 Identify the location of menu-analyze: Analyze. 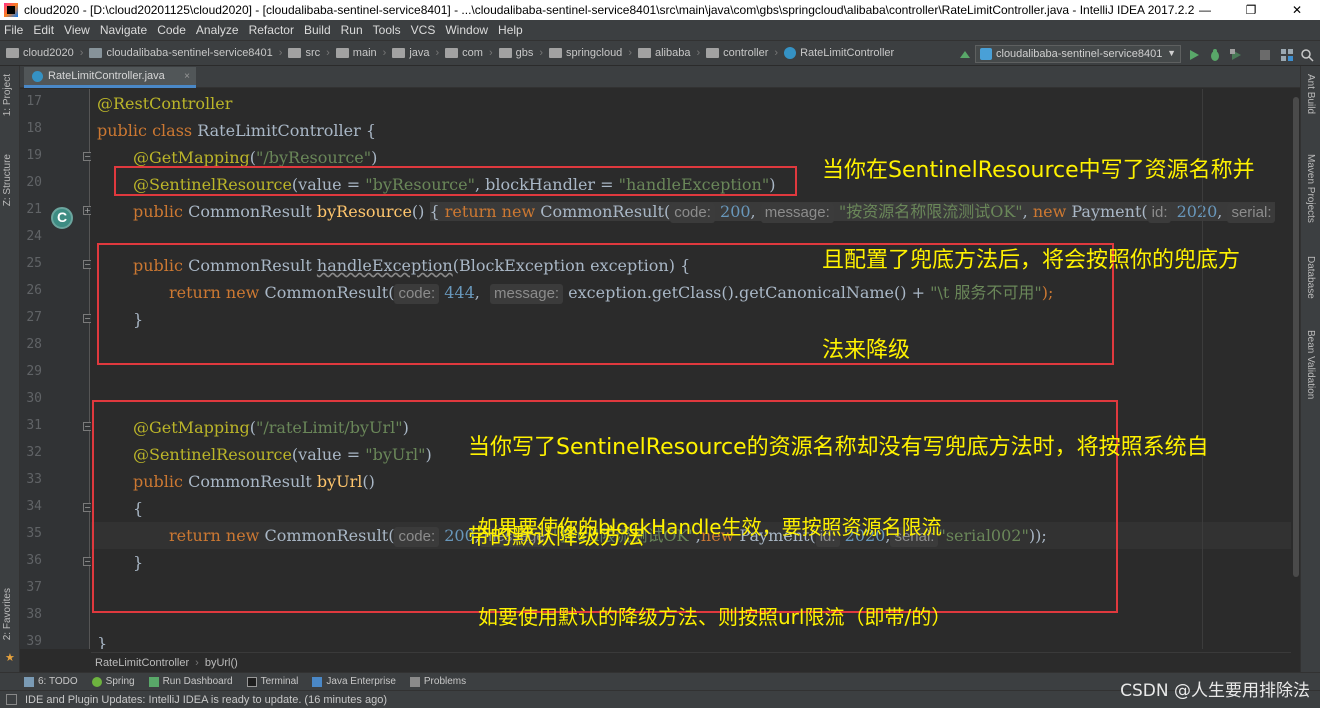
(217, 30).